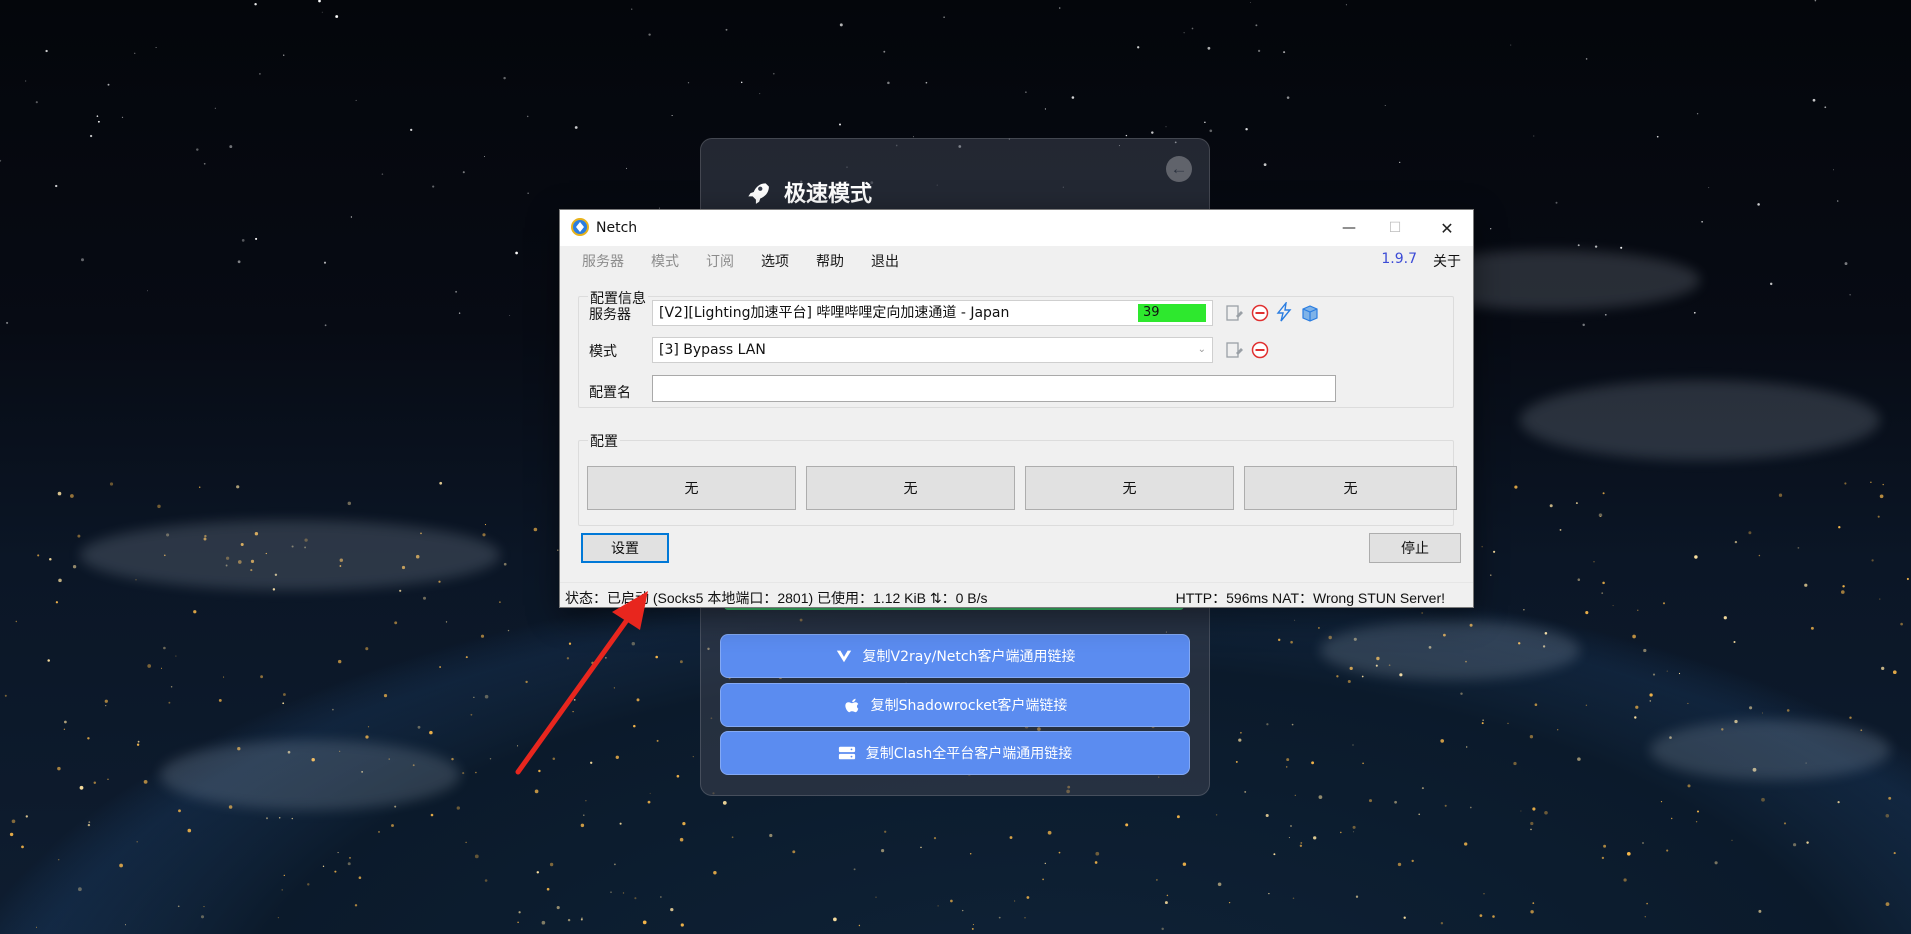  I want to click on delete-server-icon, so click(1260, 313).